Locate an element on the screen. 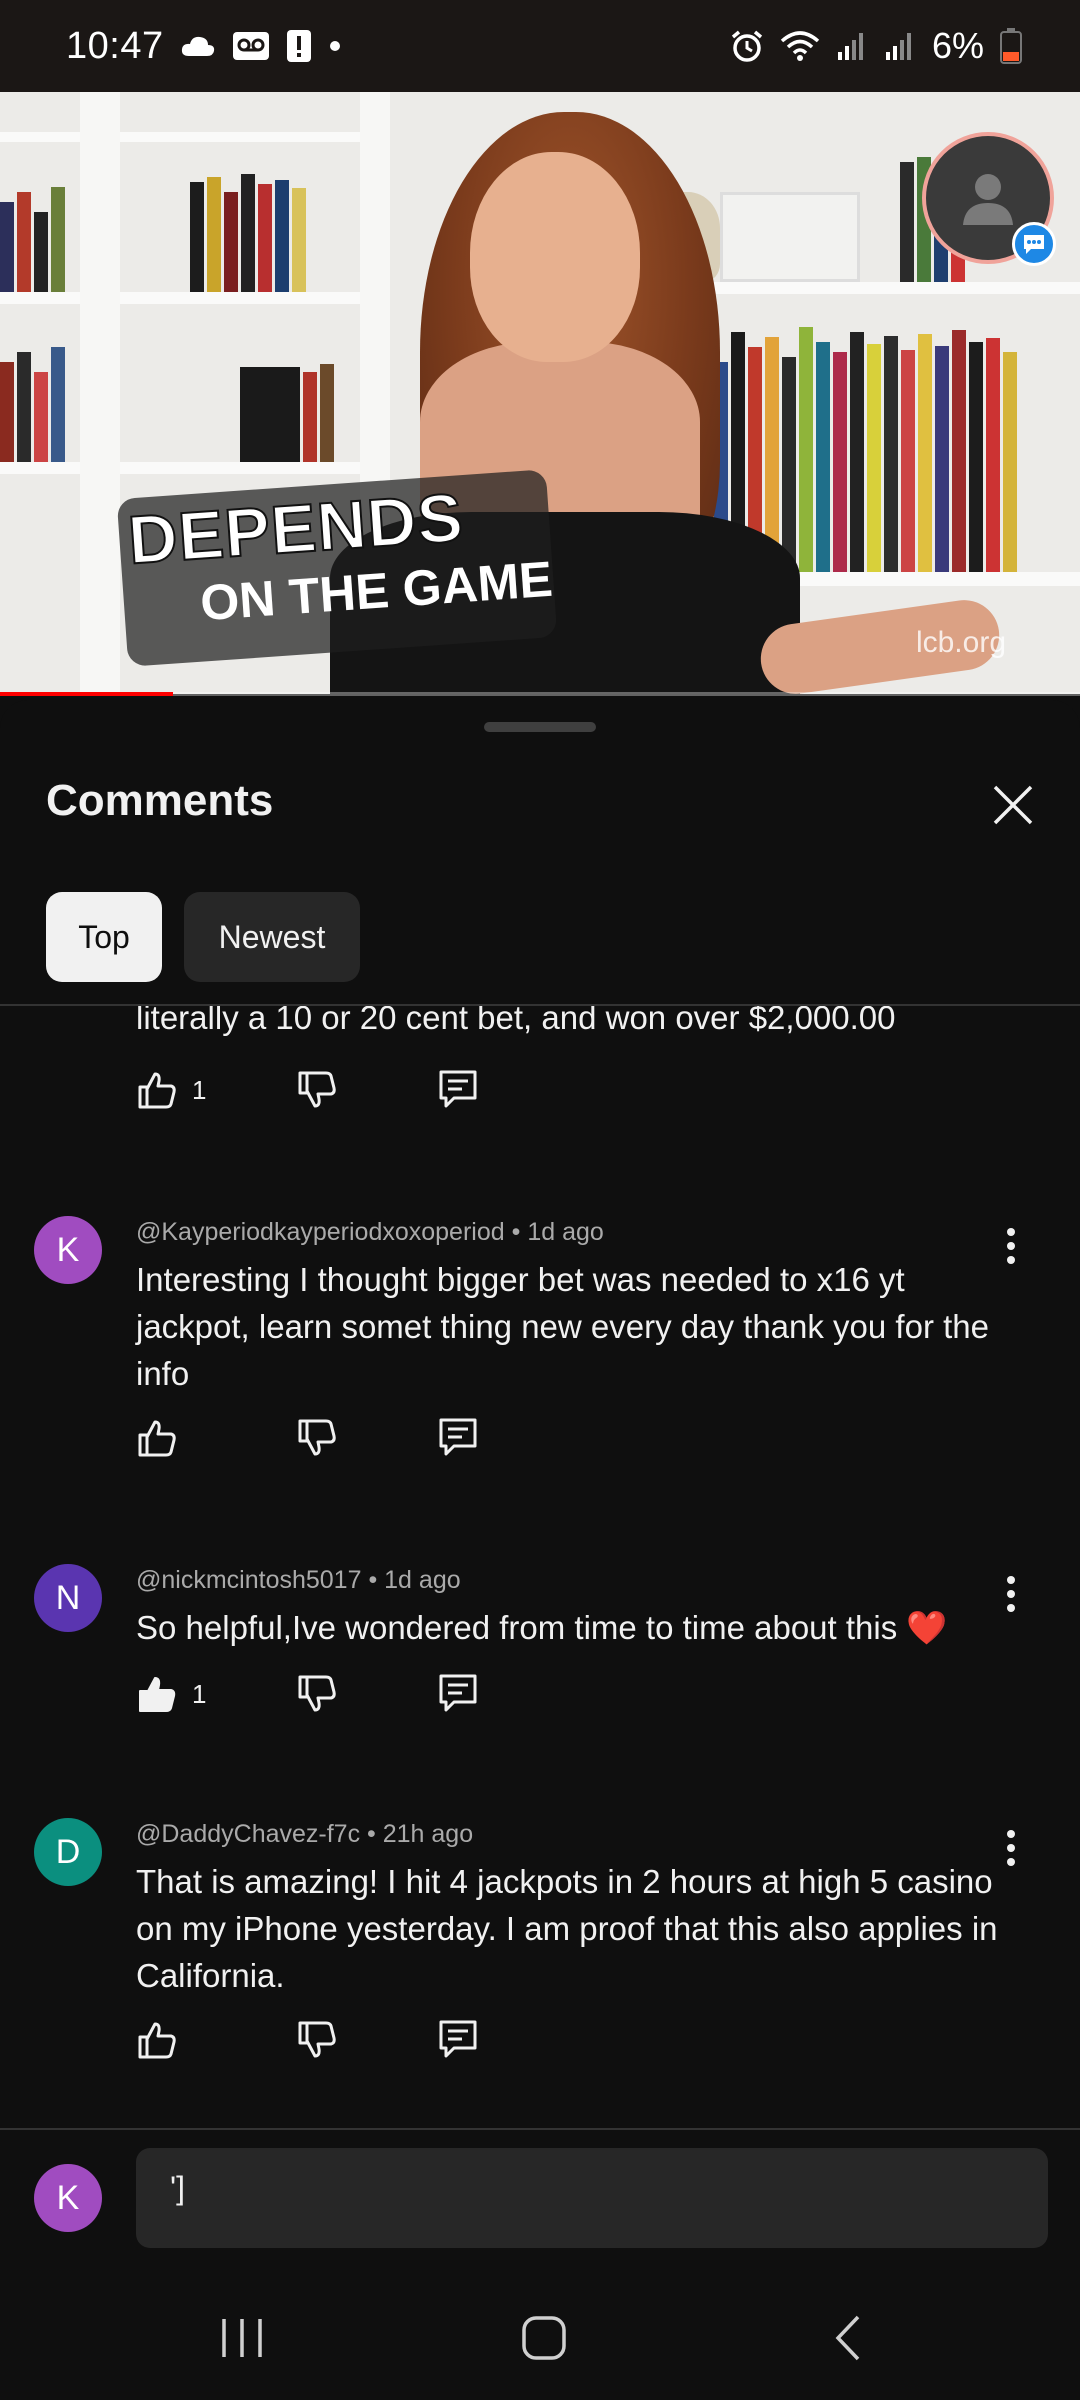  battery-icon is located at coordinates (1011, 46).